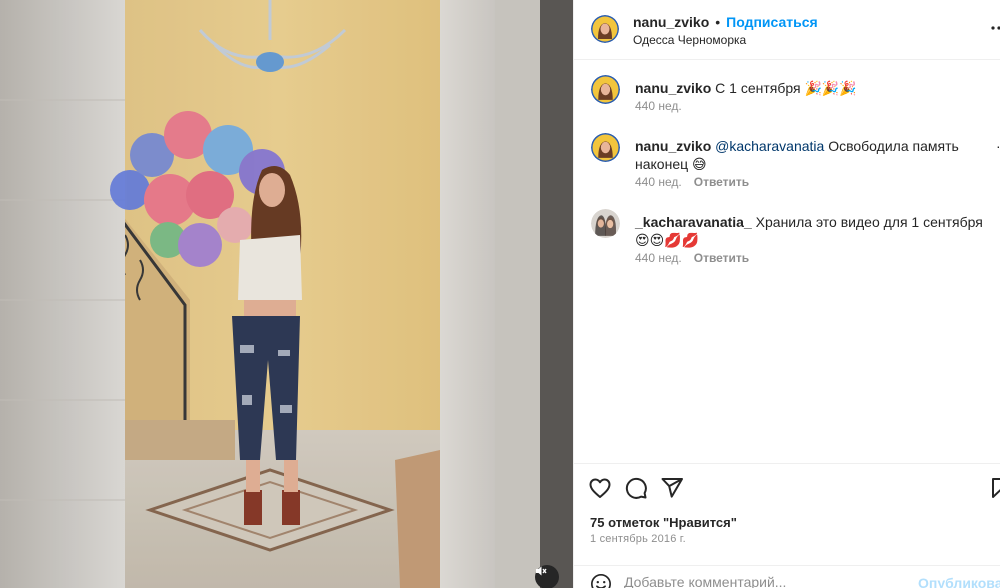 The width and height of the screenshot is (1000, 588). What do you see at coordinates (663, 522) in the screenshot?
I see `likes-count: 75 отметок "Нравится"` at bounding box center [663, 522].